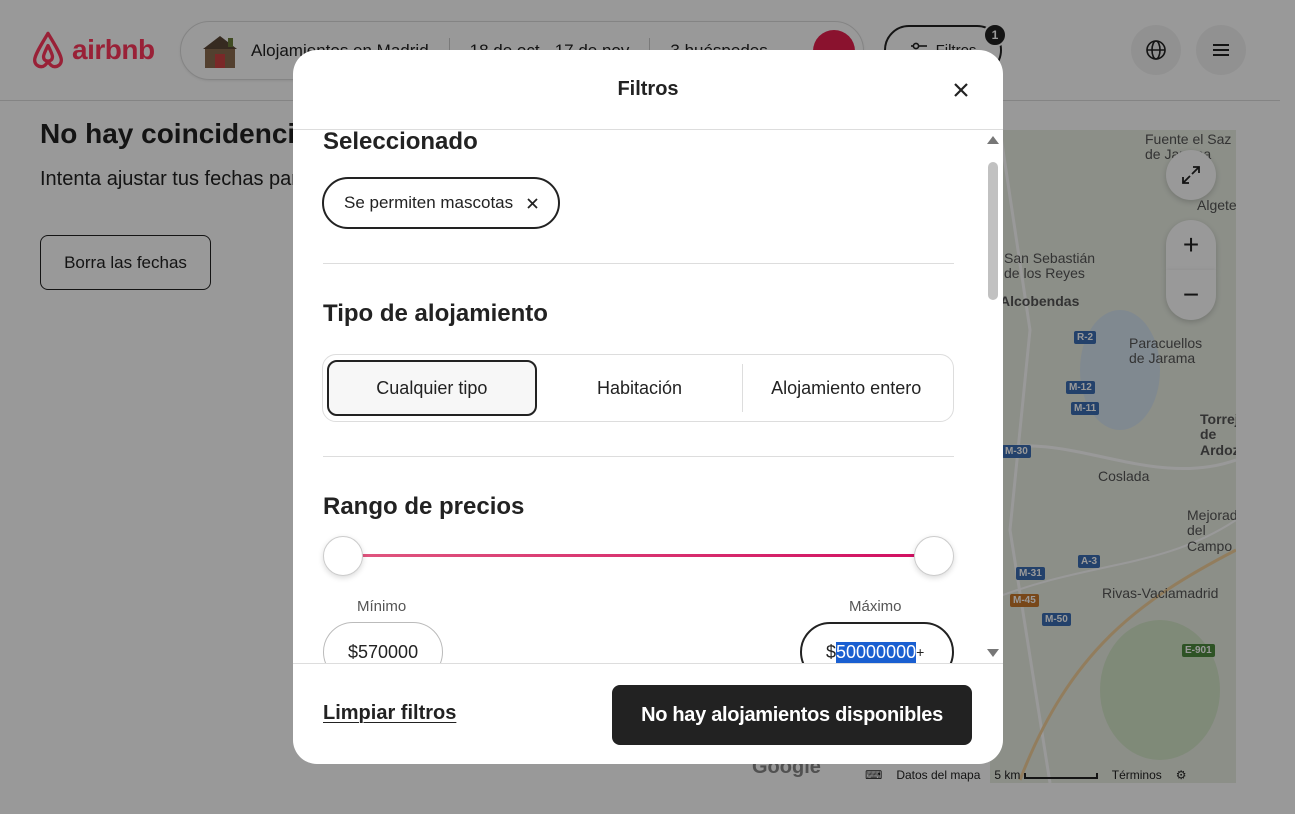 This screenshot has width=1295, height=814. I want to click on min-price-value: $570000, so click(383, 651).